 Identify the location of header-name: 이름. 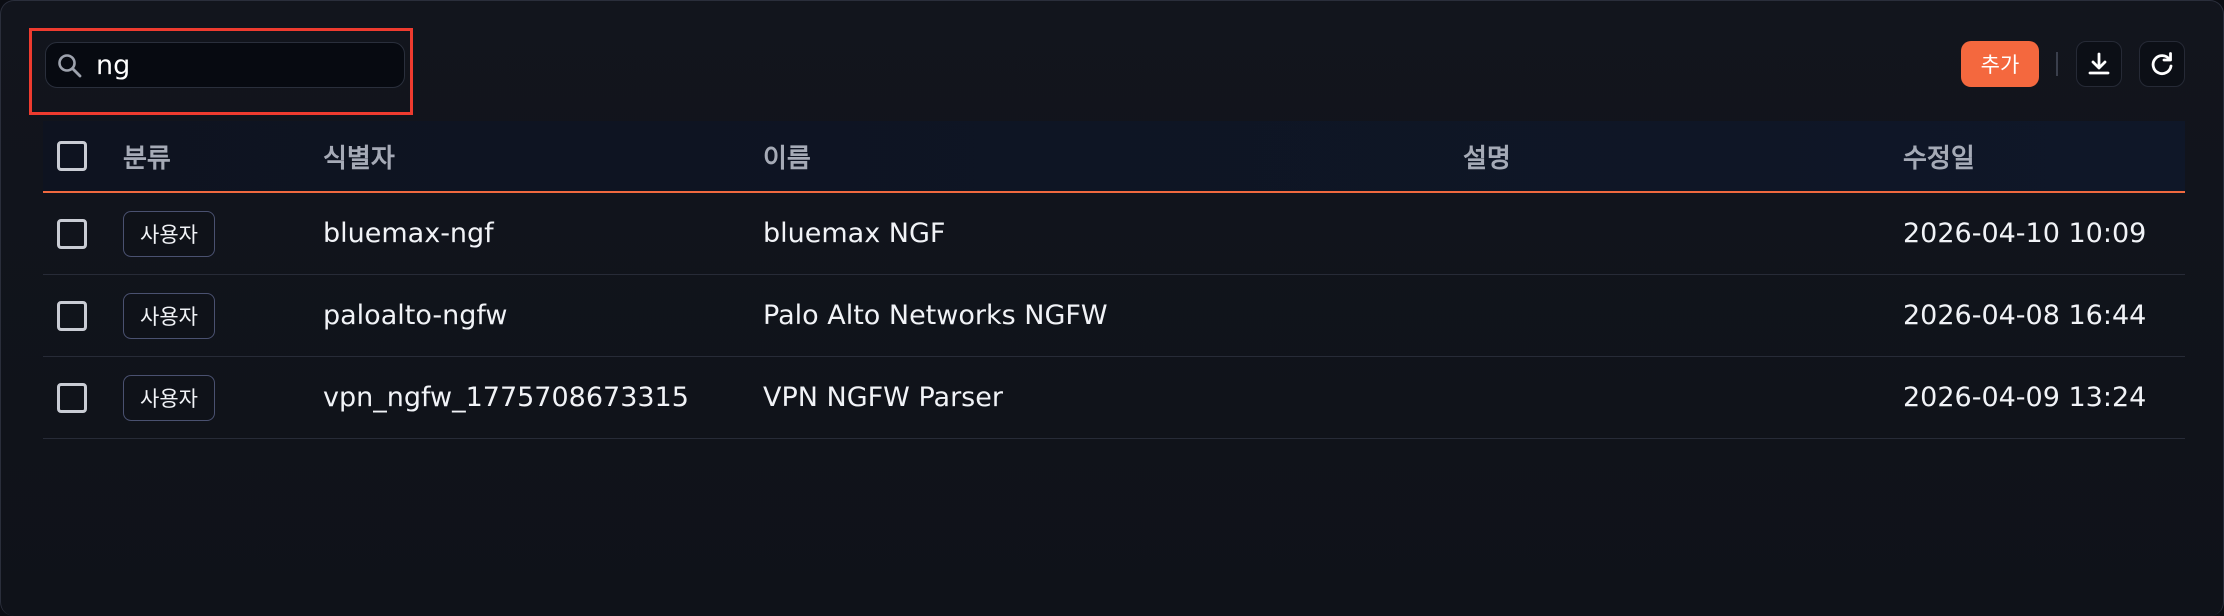
(787, 156).